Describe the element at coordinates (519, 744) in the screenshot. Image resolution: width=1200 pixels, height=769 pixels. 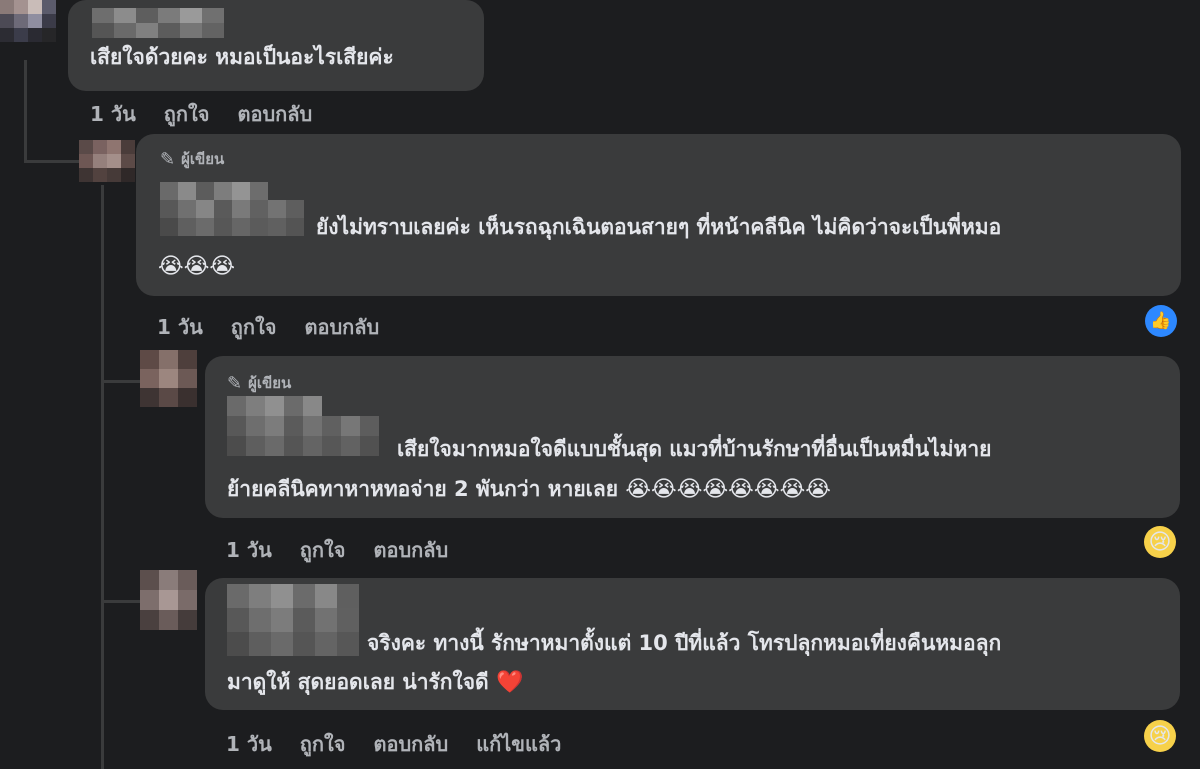
I see `edited-label: แก้ไขแล้ว` at that location.